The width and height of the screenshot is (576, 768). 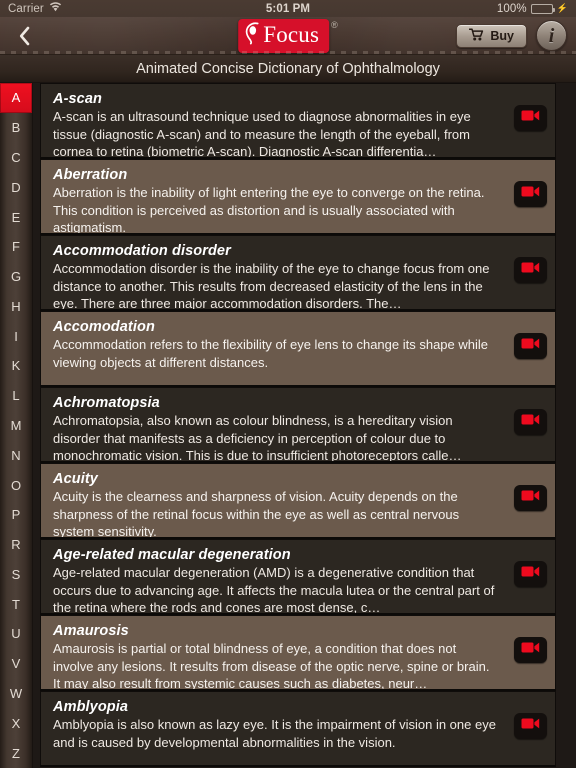 I want to click on status-bar: Carrier 5:01 PM 100% ⚡, so click(x=288, y=8).